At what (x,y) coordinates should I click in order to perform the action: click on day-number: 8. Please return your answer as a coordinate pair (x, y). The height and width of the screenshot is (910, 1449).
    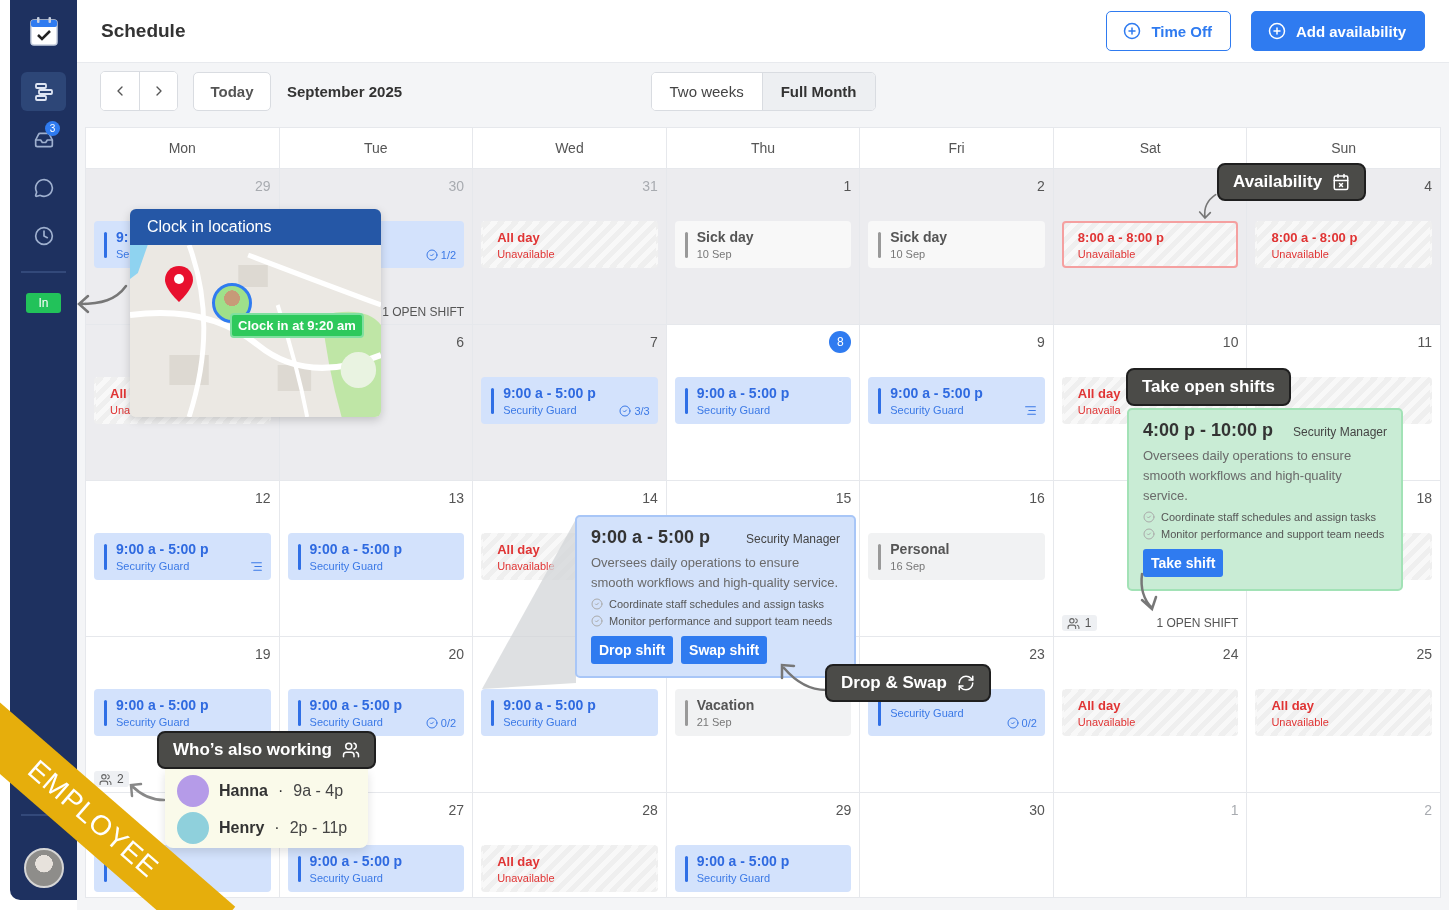
    Looking at the image, I should click on (840, 342).